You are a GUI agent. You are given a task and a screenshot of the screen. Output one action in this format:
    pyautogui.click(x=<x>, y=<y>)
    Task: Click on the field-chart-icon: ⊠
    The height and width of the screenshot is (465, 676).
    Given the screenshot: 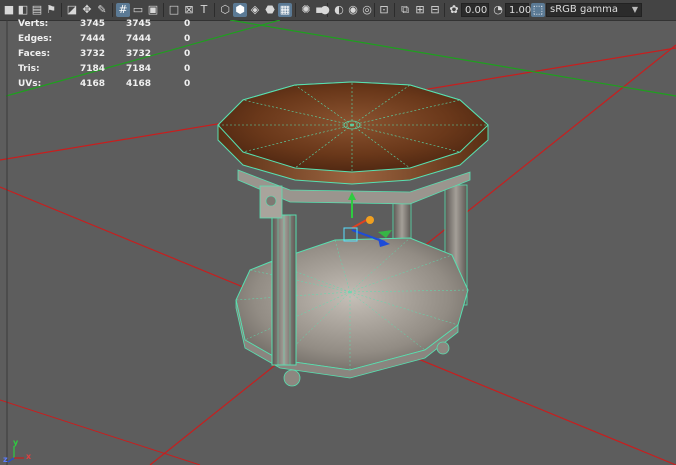 What is the action you would take?
    pyautogui.click(x=189, y=10)
    